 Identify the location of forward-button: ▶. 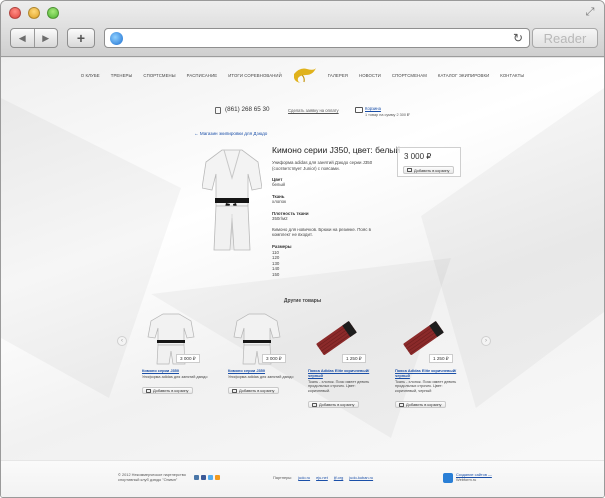
(45, 38).